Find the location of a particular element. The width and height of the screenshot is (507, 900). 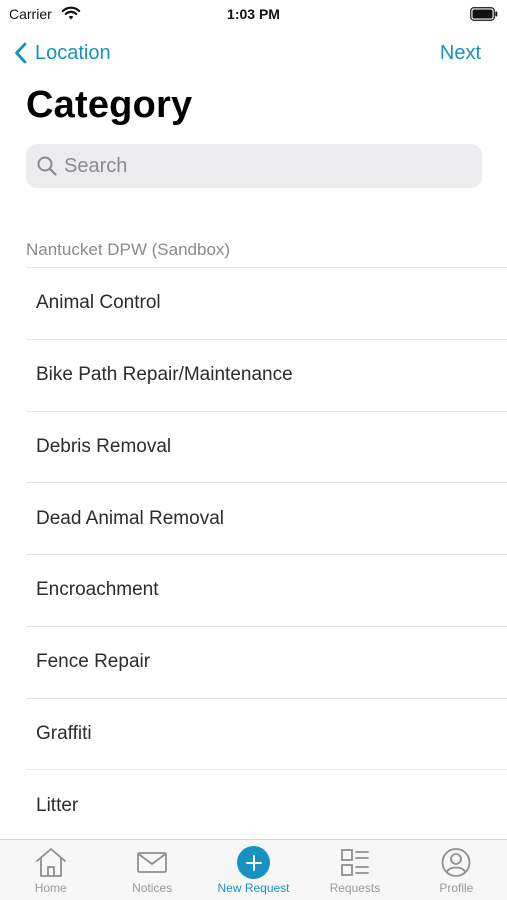

tab-requests: Requests is located at coordinates (354, 870).